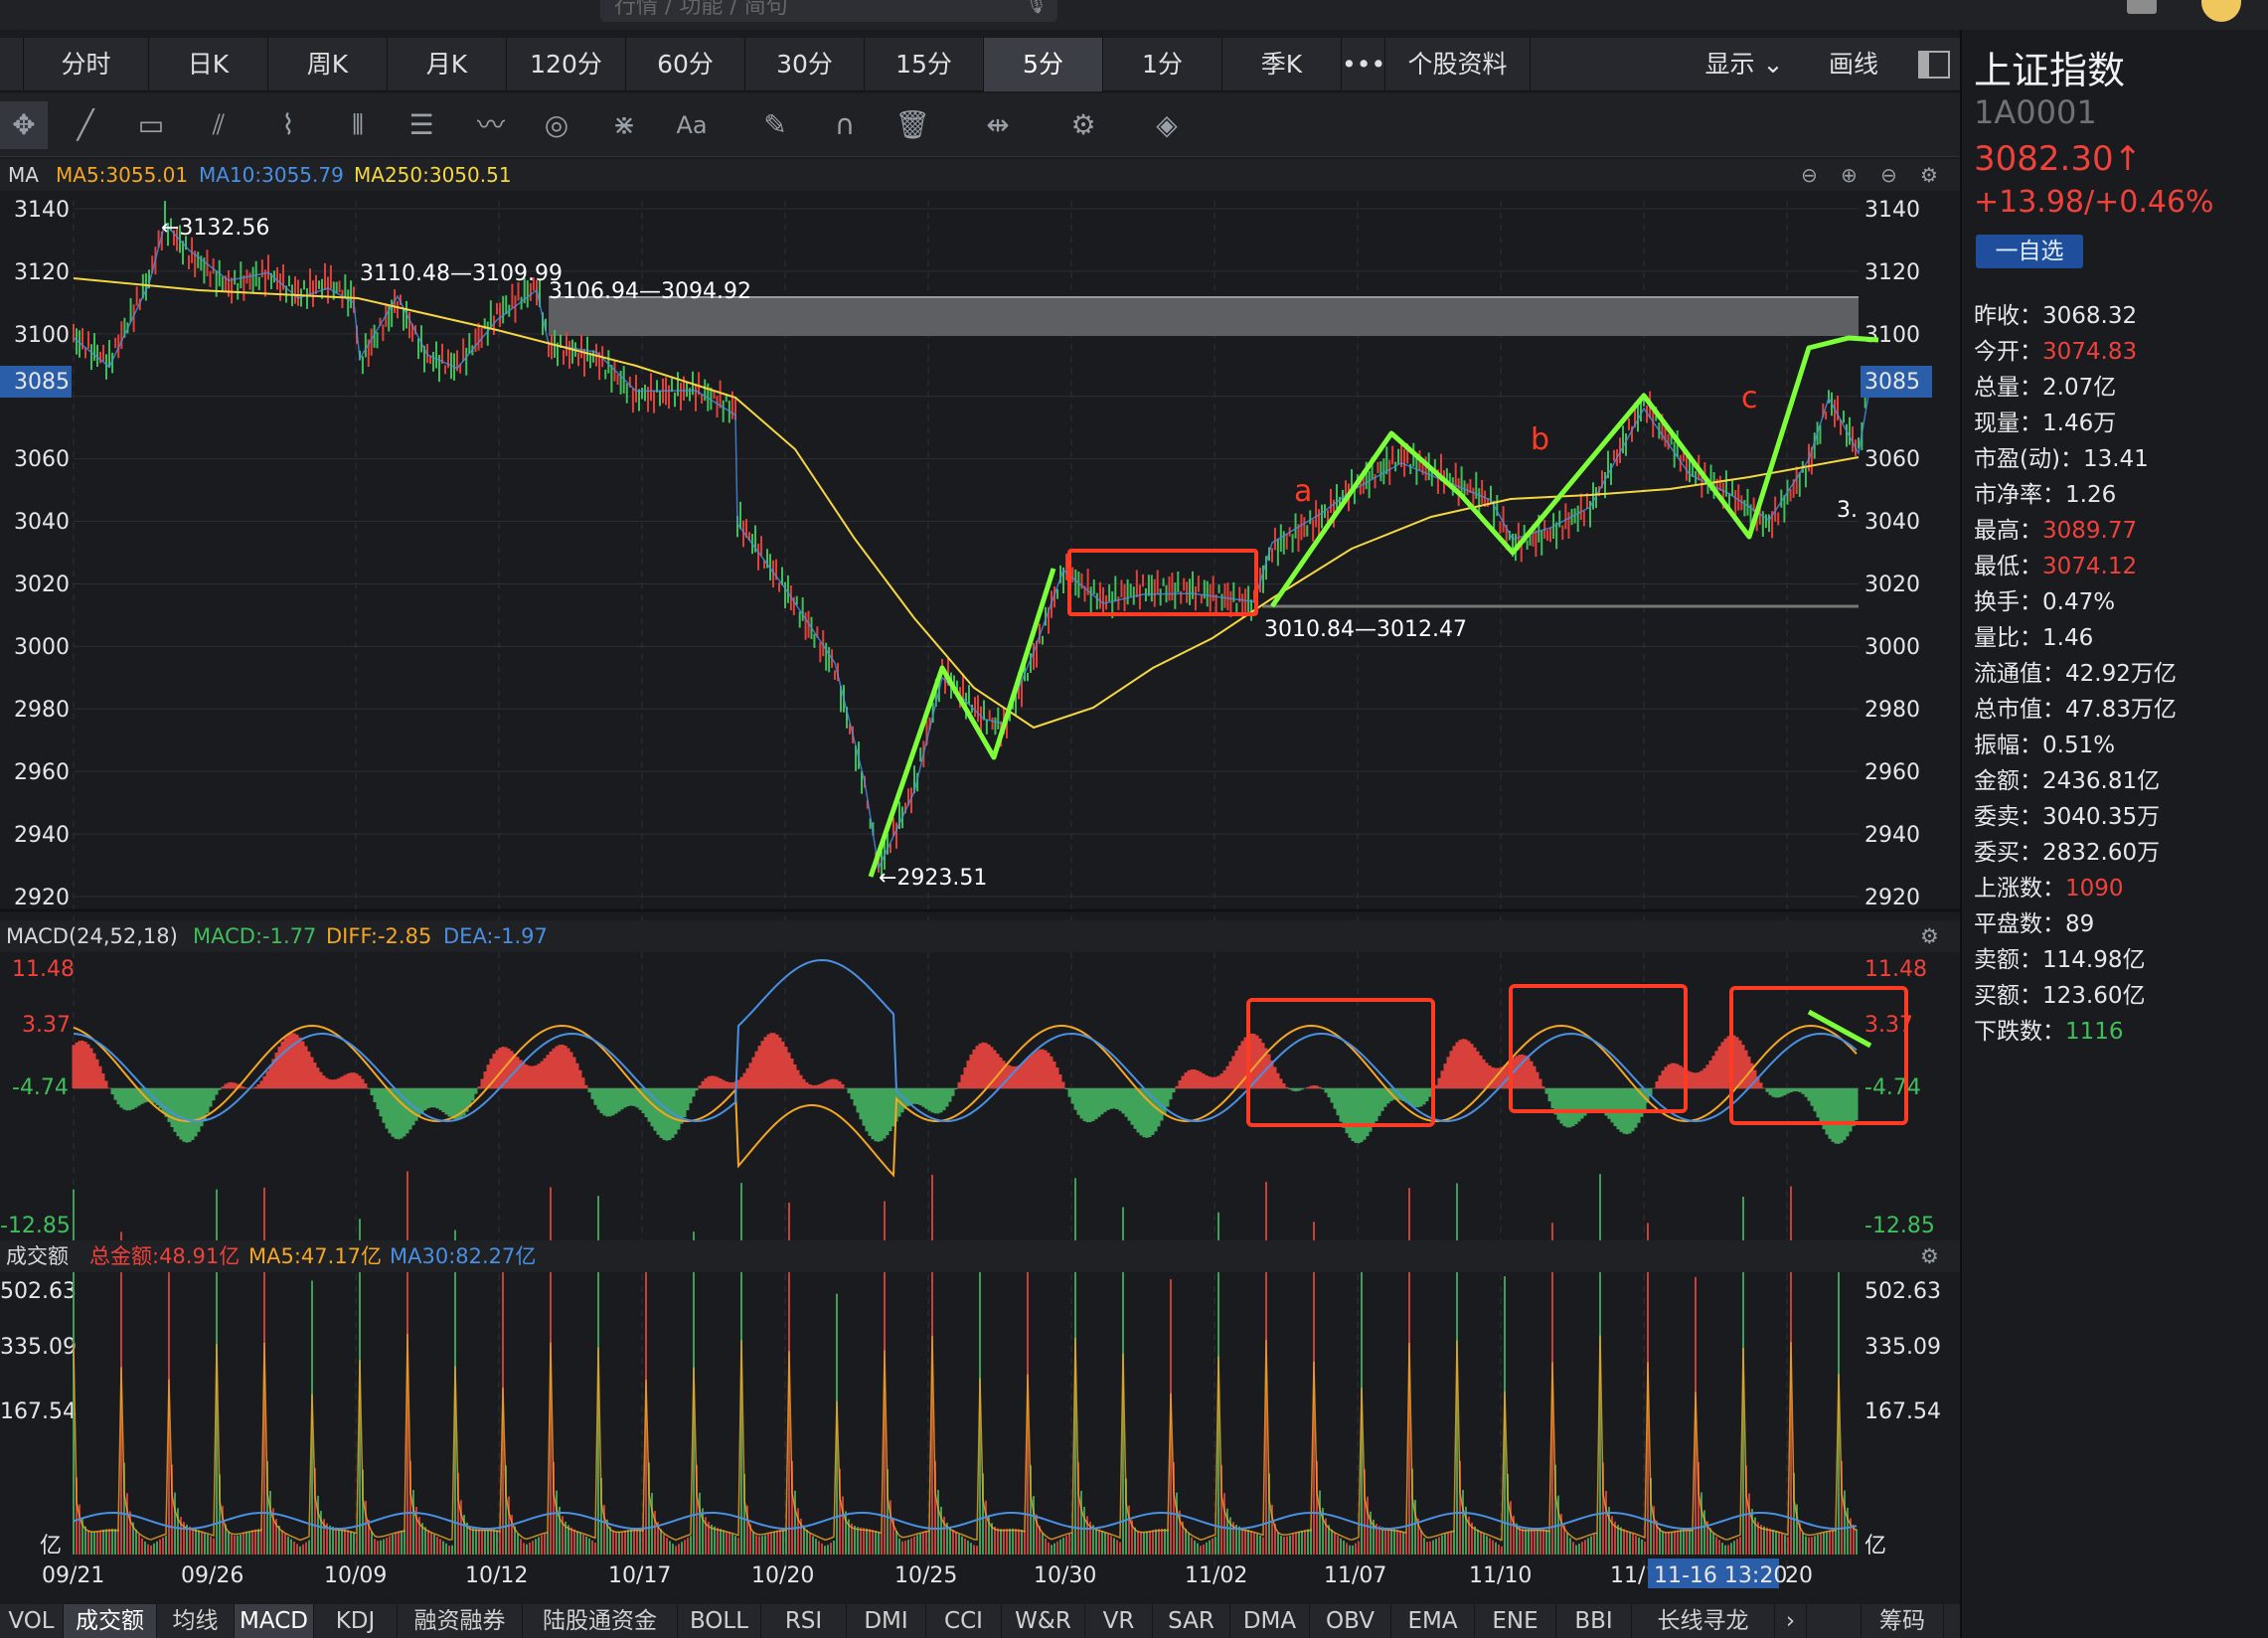 The image size is (2268, 1638). What do you see at coordinates (461, 1621) in the screenshot?
I see `tab-indicator-5: 融资融券` at bounding box center [461, 1621].